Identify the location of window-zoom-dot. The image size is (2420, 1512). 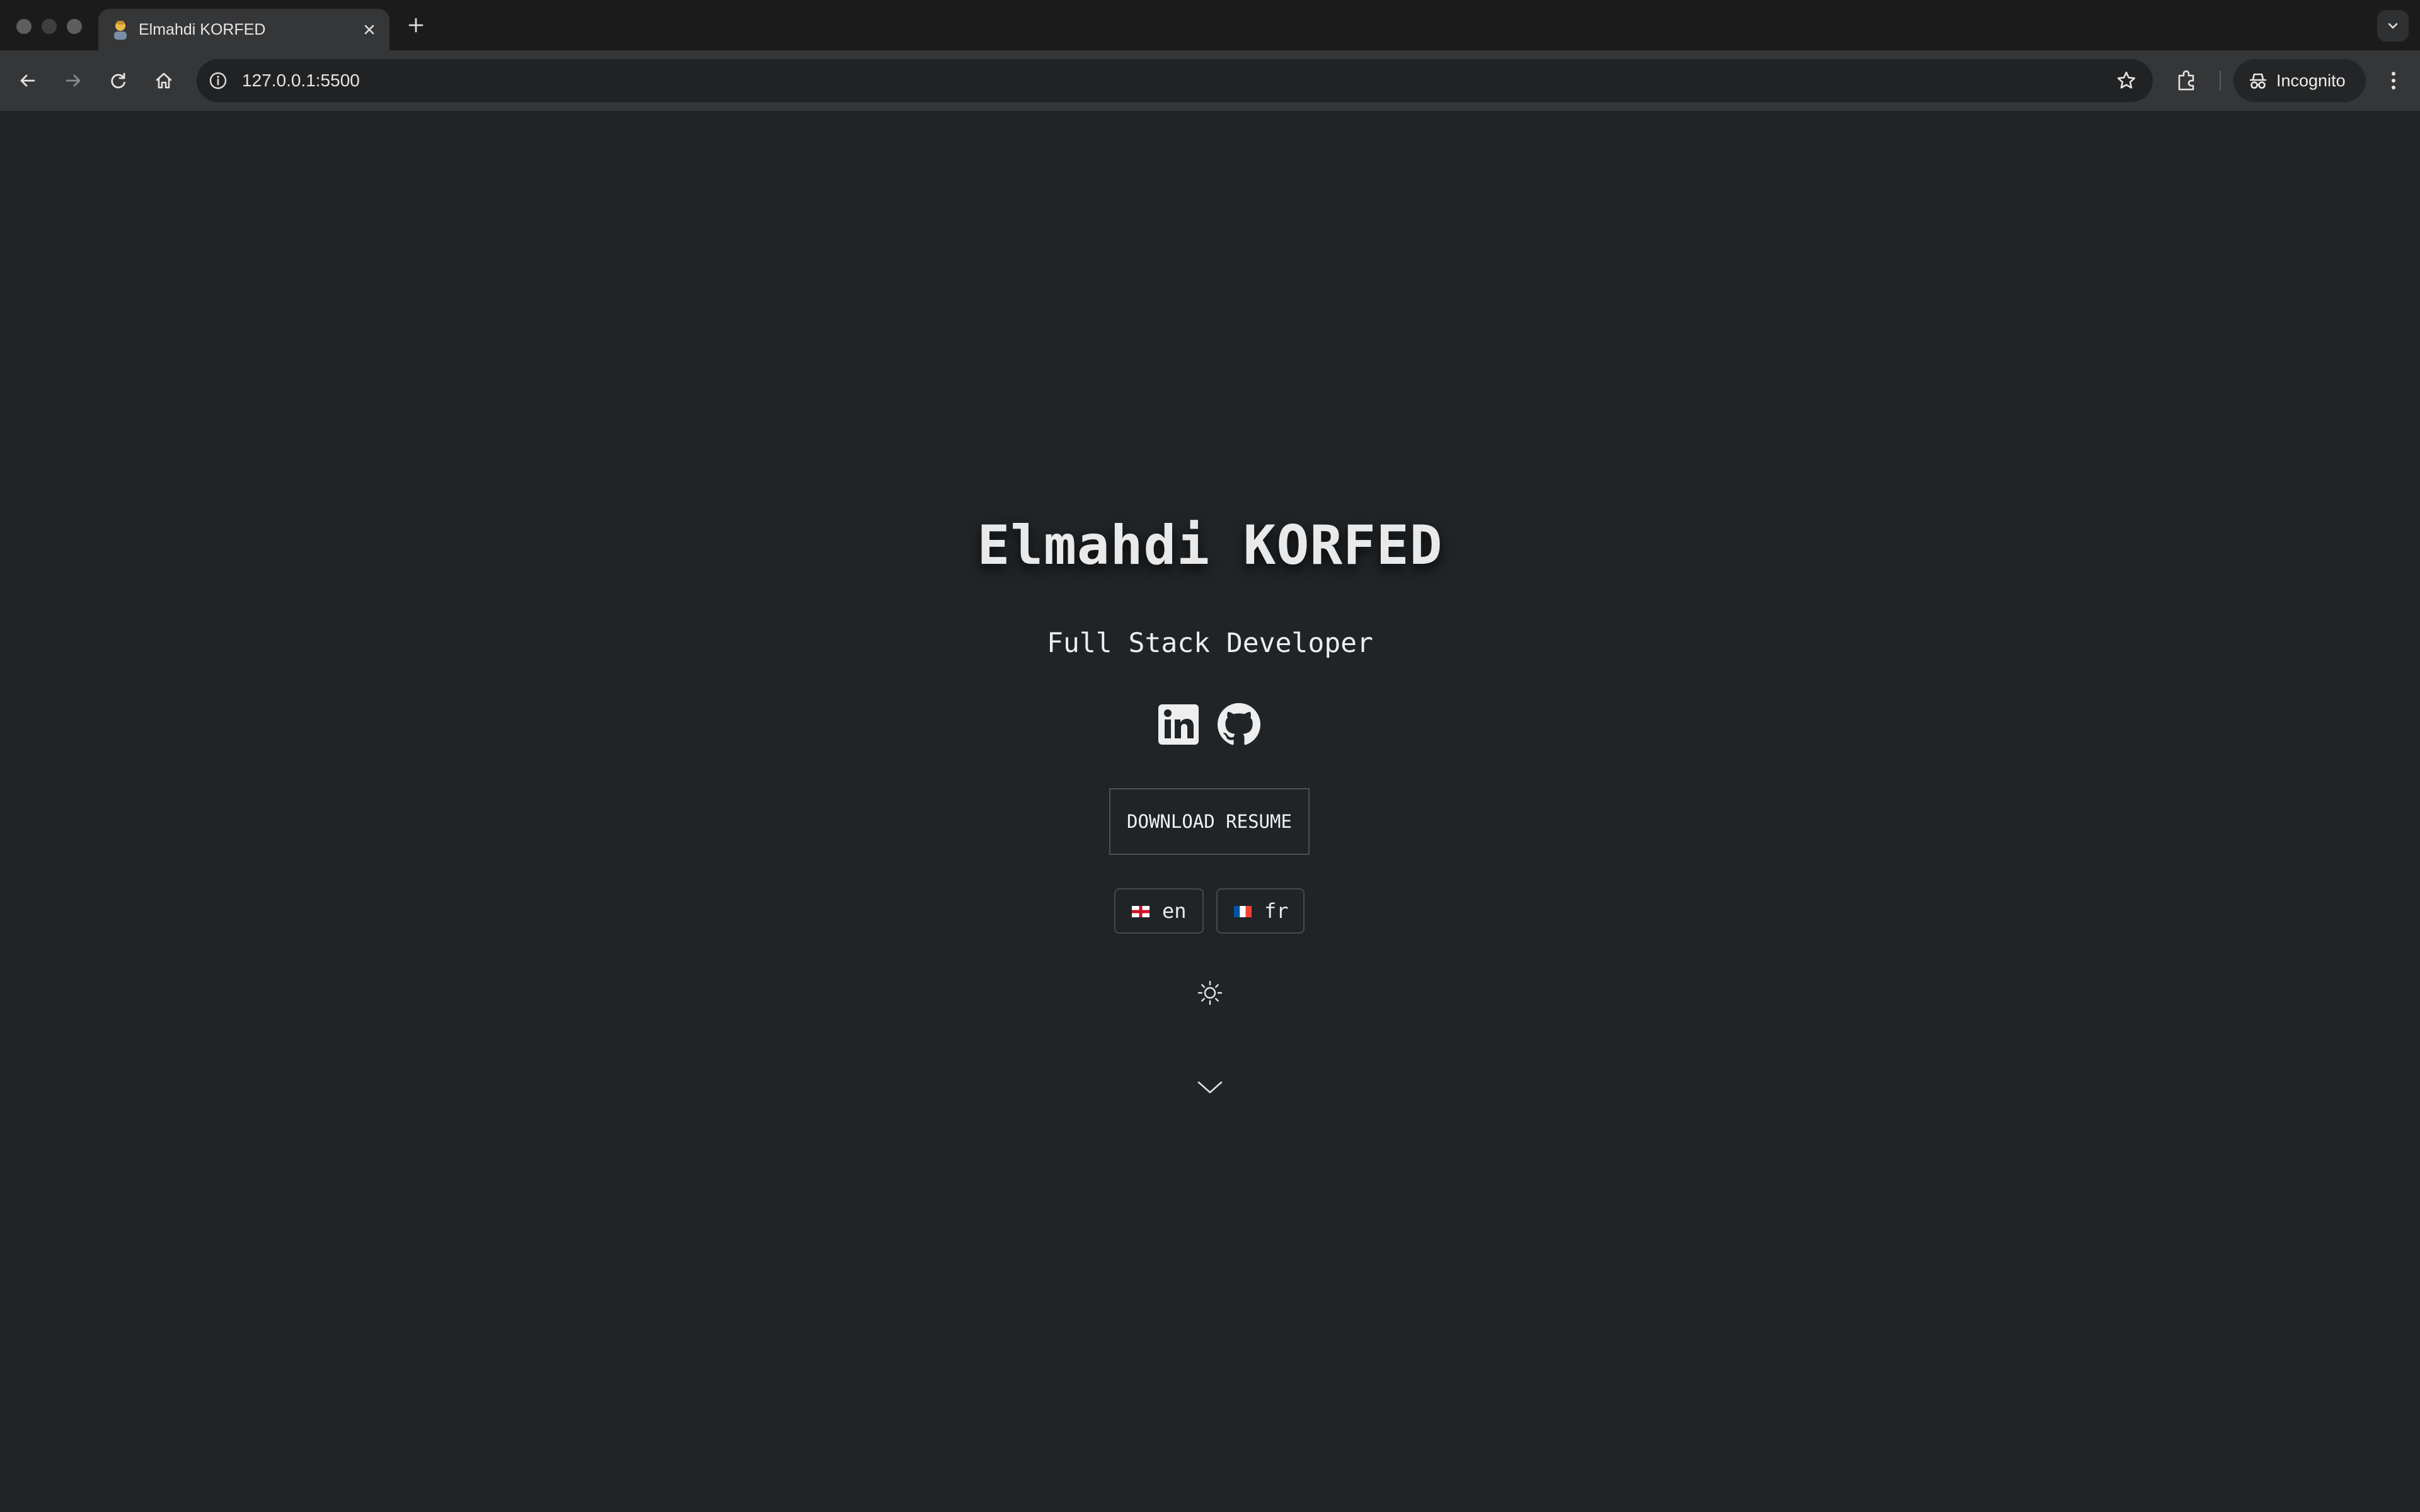
(74, 26).